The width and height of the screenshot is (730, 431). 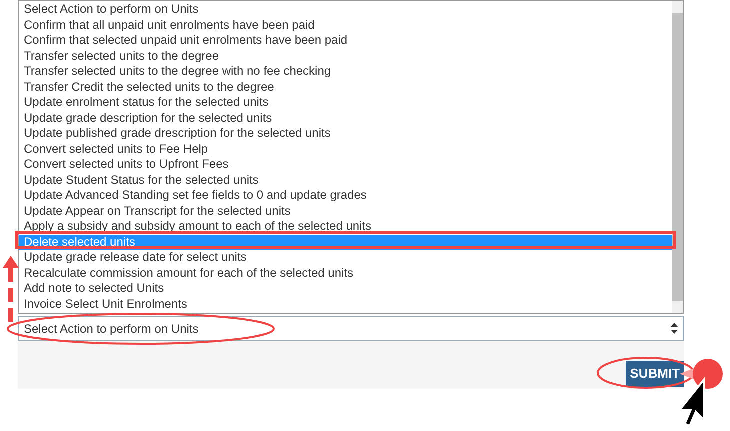 I want to click on list-option: Recalculate commission amount for each of the selected units, so click(x=345, y=273).